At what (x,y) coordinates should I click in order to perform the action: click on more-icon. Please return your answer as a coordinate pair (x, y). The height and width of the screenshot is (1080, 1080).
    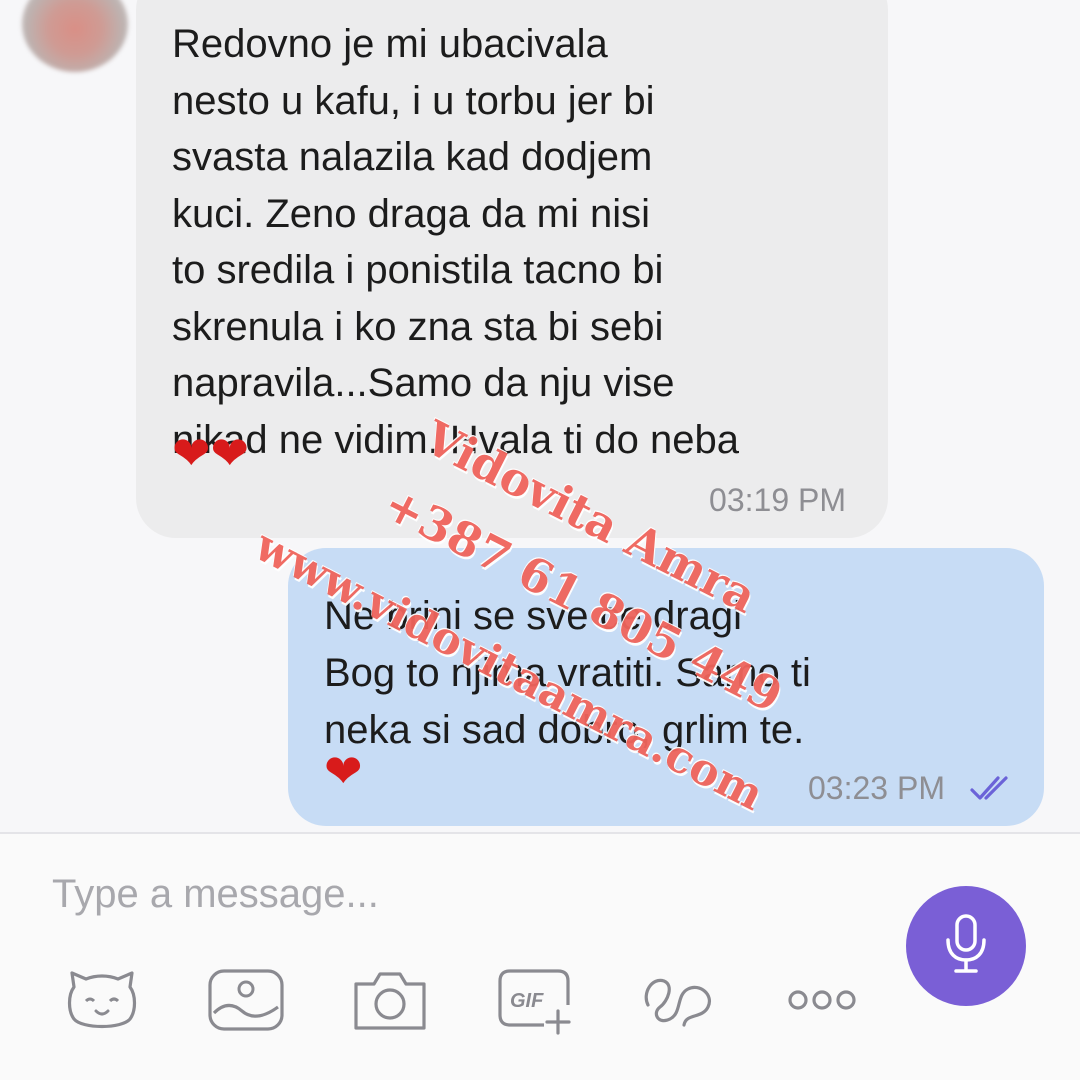
    Looking at the image, I should click on (822, 1002).